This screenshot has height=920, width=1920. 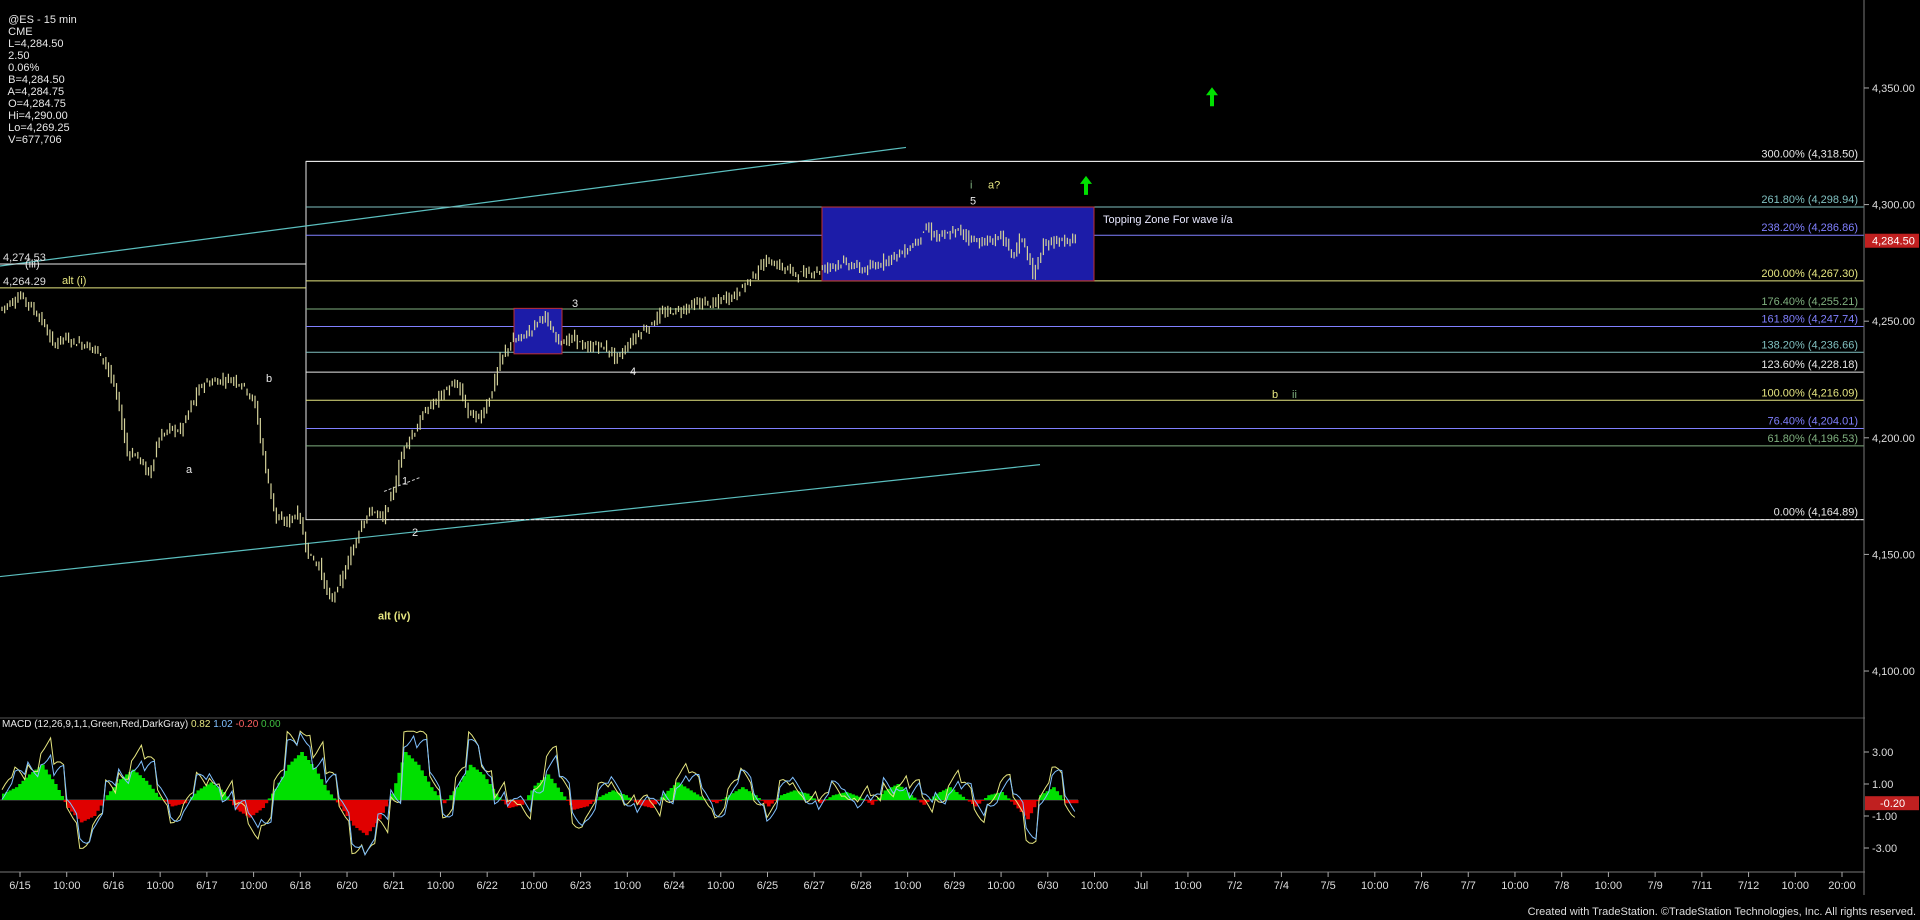 I want to click on fib-level-label: 200.00% (4,267.30), so click(x=1809, y=274).